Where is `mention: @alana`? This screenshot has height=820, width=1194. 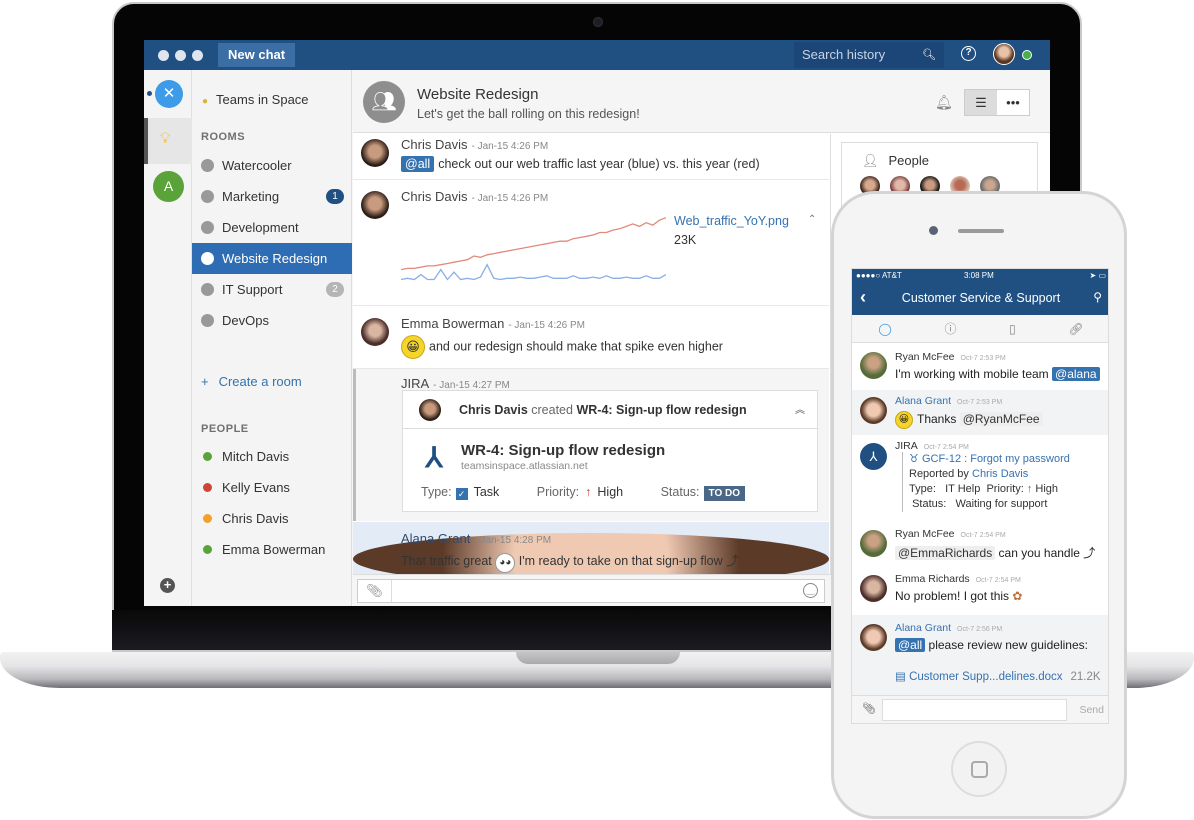 mention: @alana is located at coordinates (1076, 374).